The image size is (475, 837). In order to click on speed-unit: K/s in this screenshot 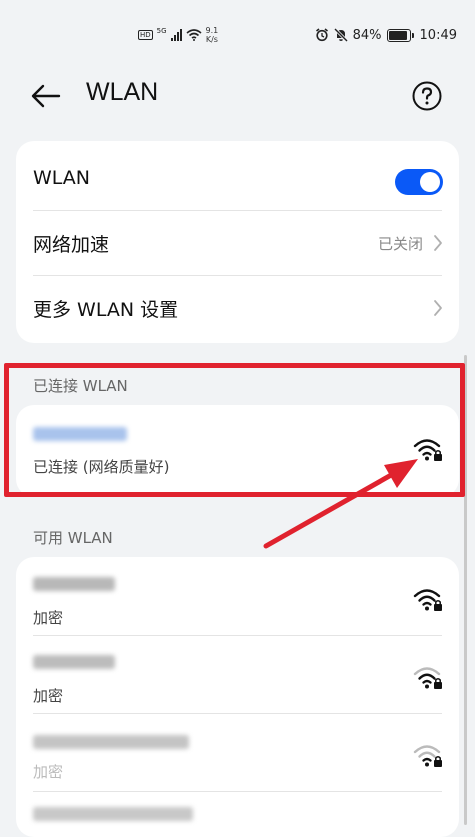, I will do `click(211, 39)`.